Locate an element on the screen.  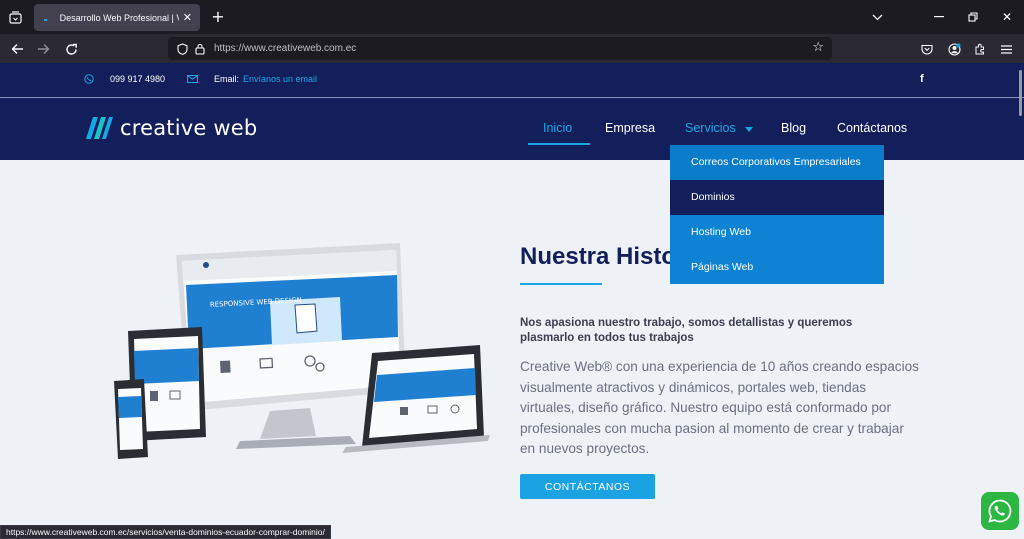
tab-title: Desarrollo Web Profesional | Ve is located at coordinates (119, 17).